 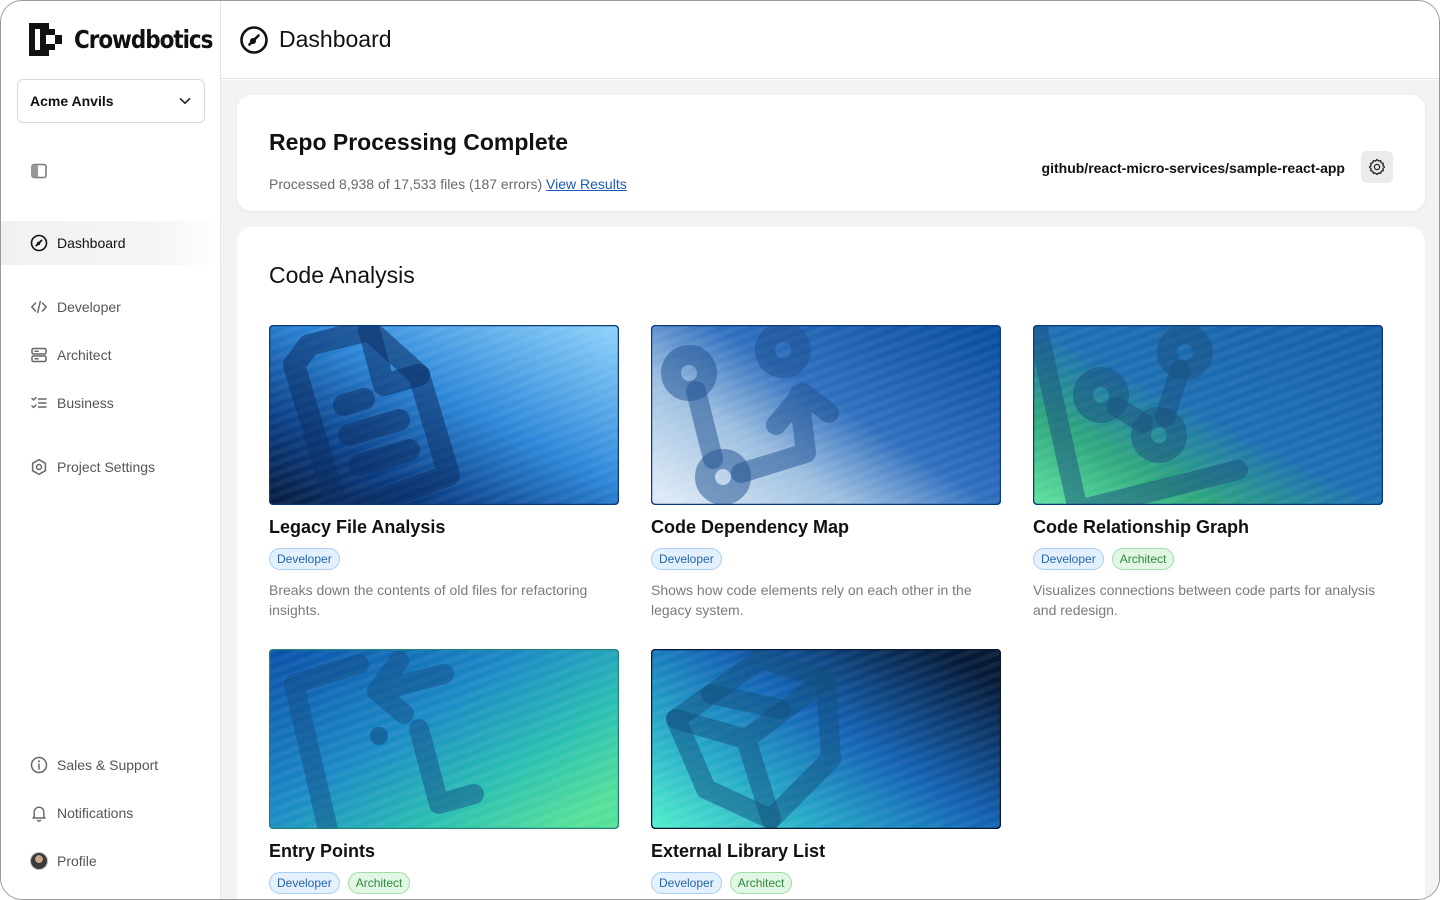 I want to click on page-header: Dashboard, so click(x=830, y=40).